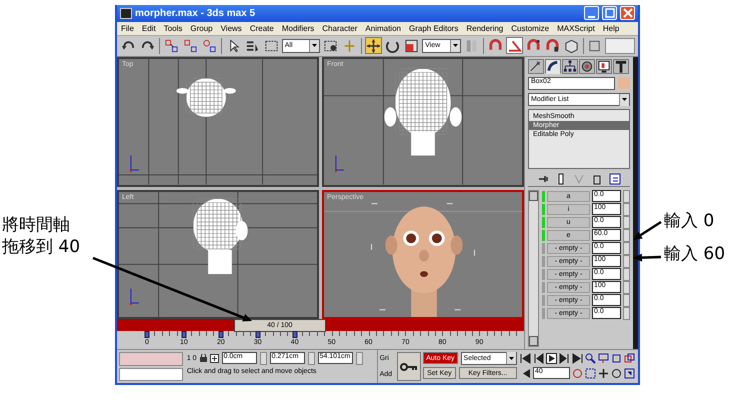 The image size is (741, 402). Describe the element at coordinates (171, 46) in the screenshot. I see `link-icon` at that location.